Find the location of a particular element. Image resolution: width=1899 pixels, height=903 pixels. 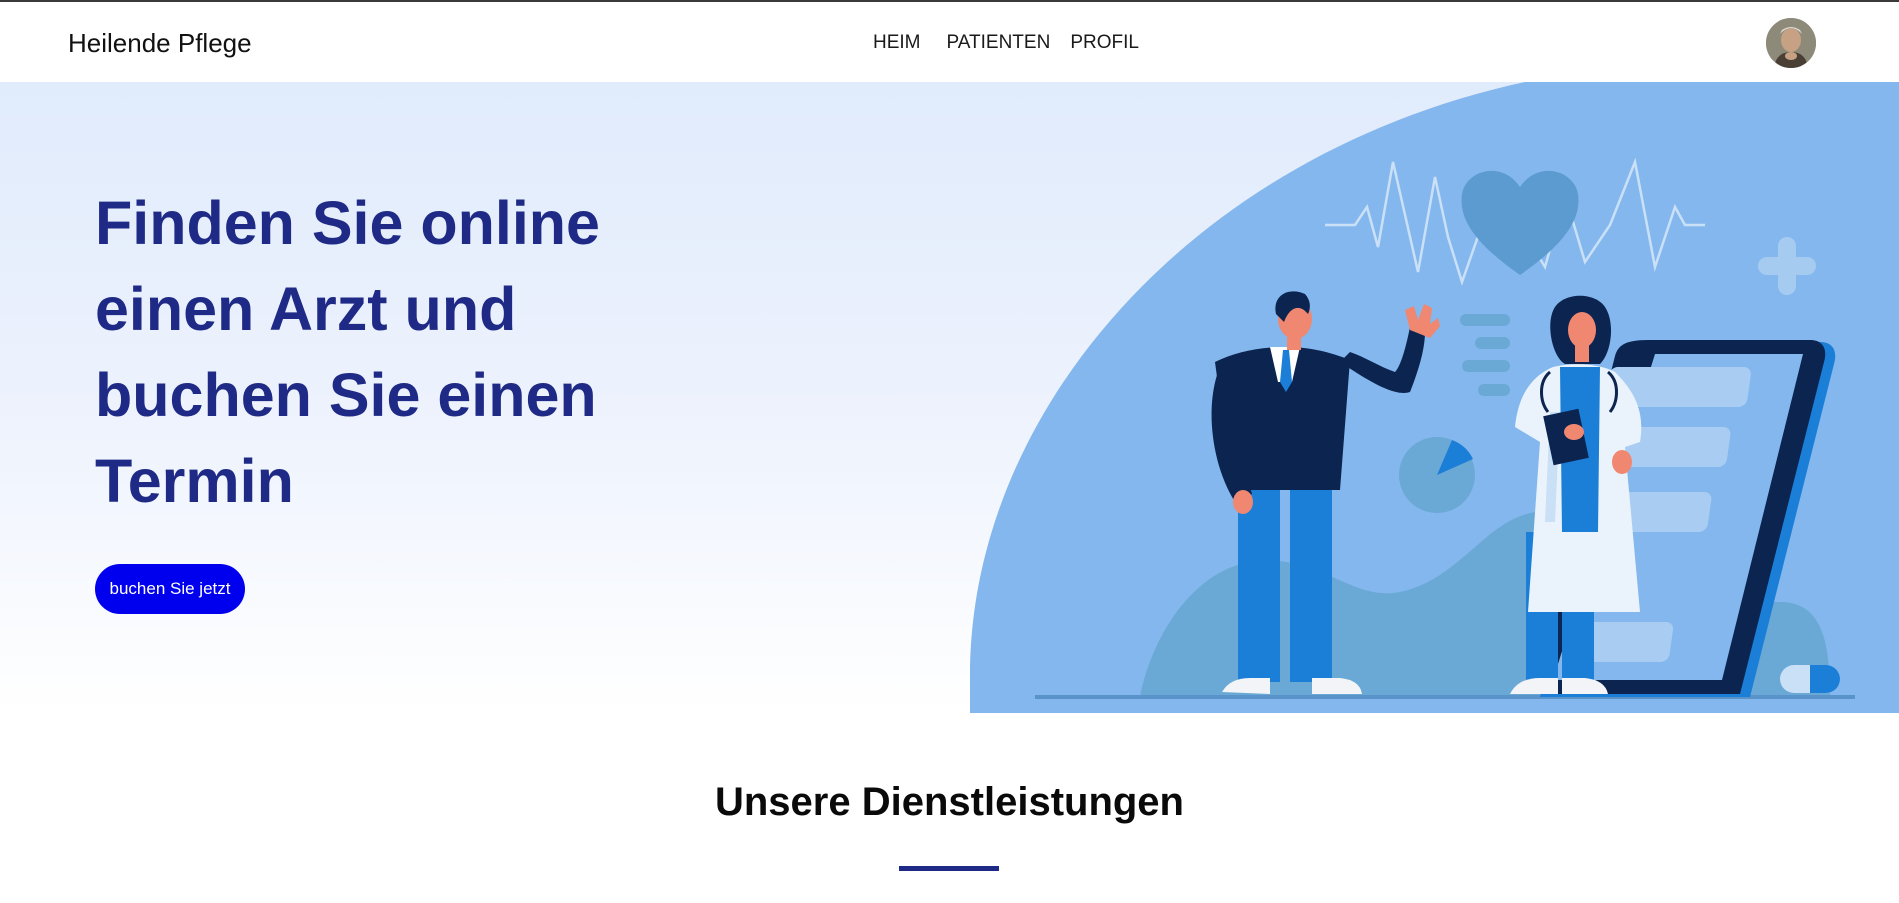

pill-icon is located at coordinates (1810, 679).